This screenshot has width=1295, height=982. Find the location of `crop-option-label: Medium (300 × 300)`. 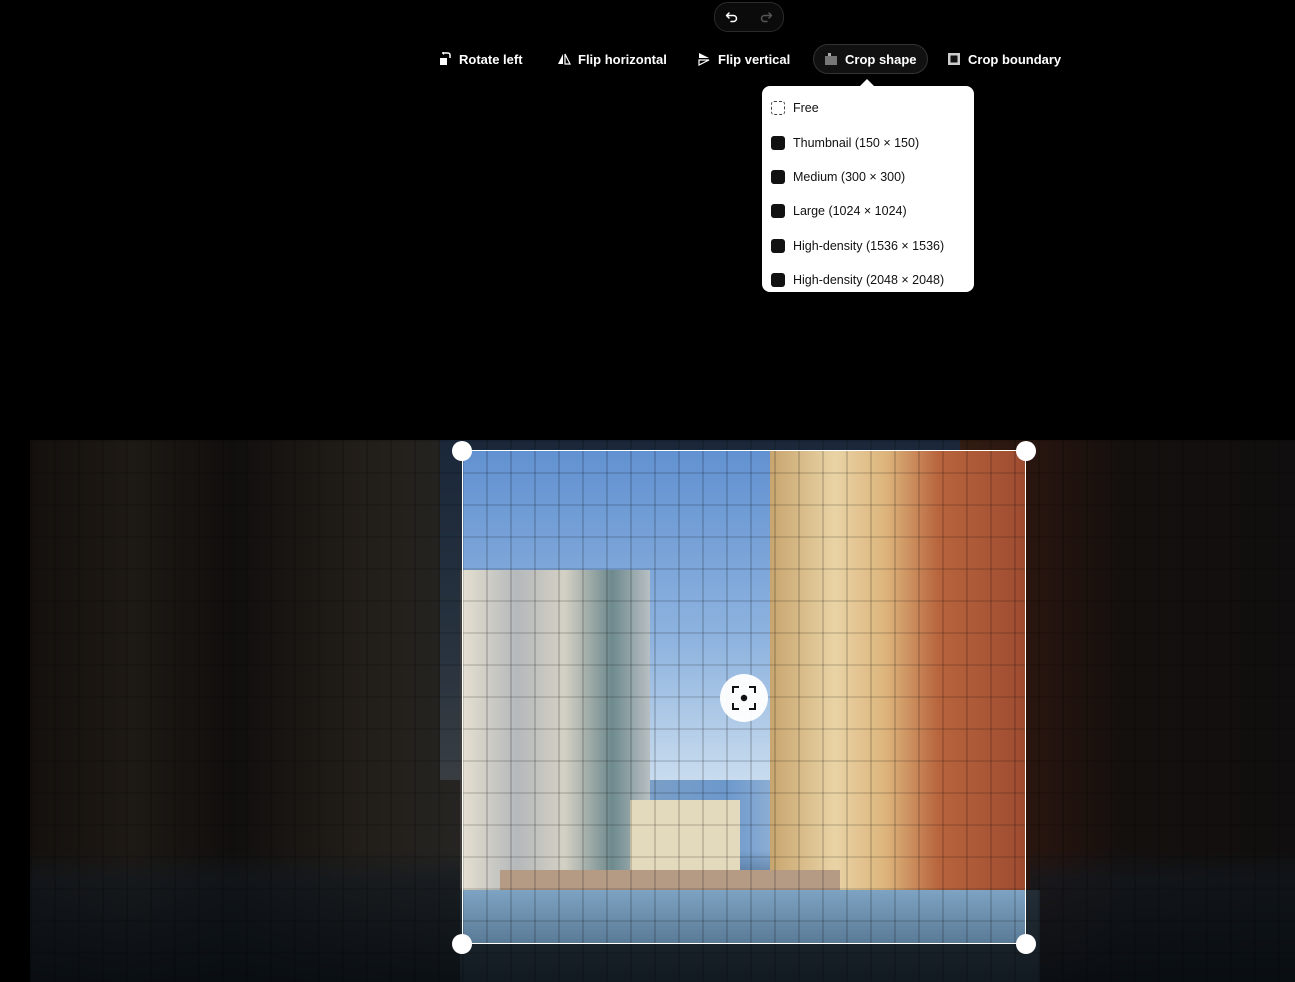

crop-option-label: Medium (300 × 300) is located at coordinates (849, 176).